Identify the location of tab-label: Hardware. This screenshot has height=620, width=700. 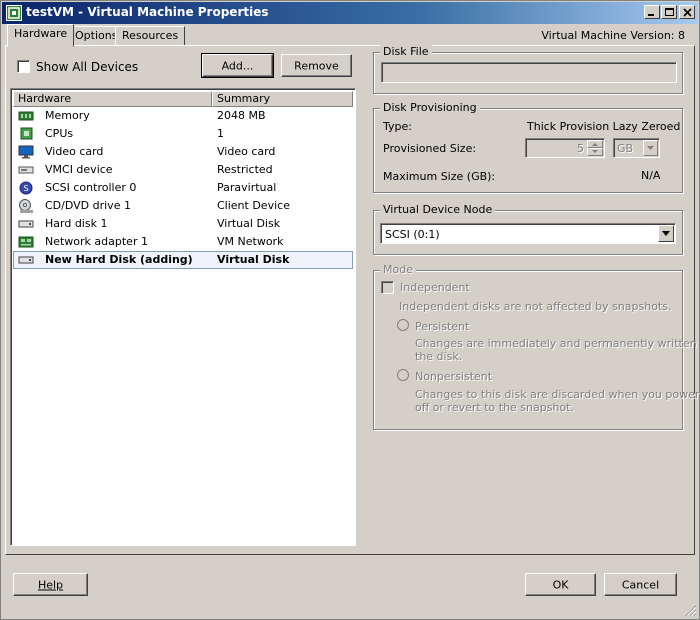
(41, 33).